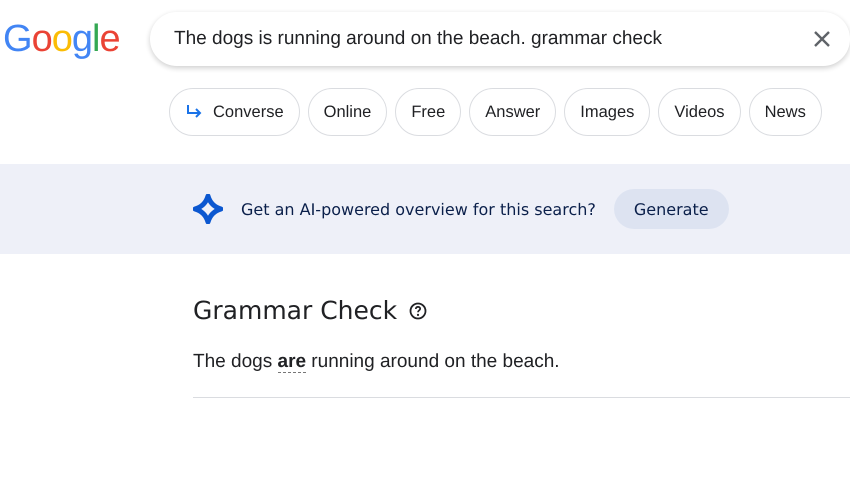  Describe the element at coordinates (428, 112) in the screenshot. I see `filter-chip: Free` at that location.